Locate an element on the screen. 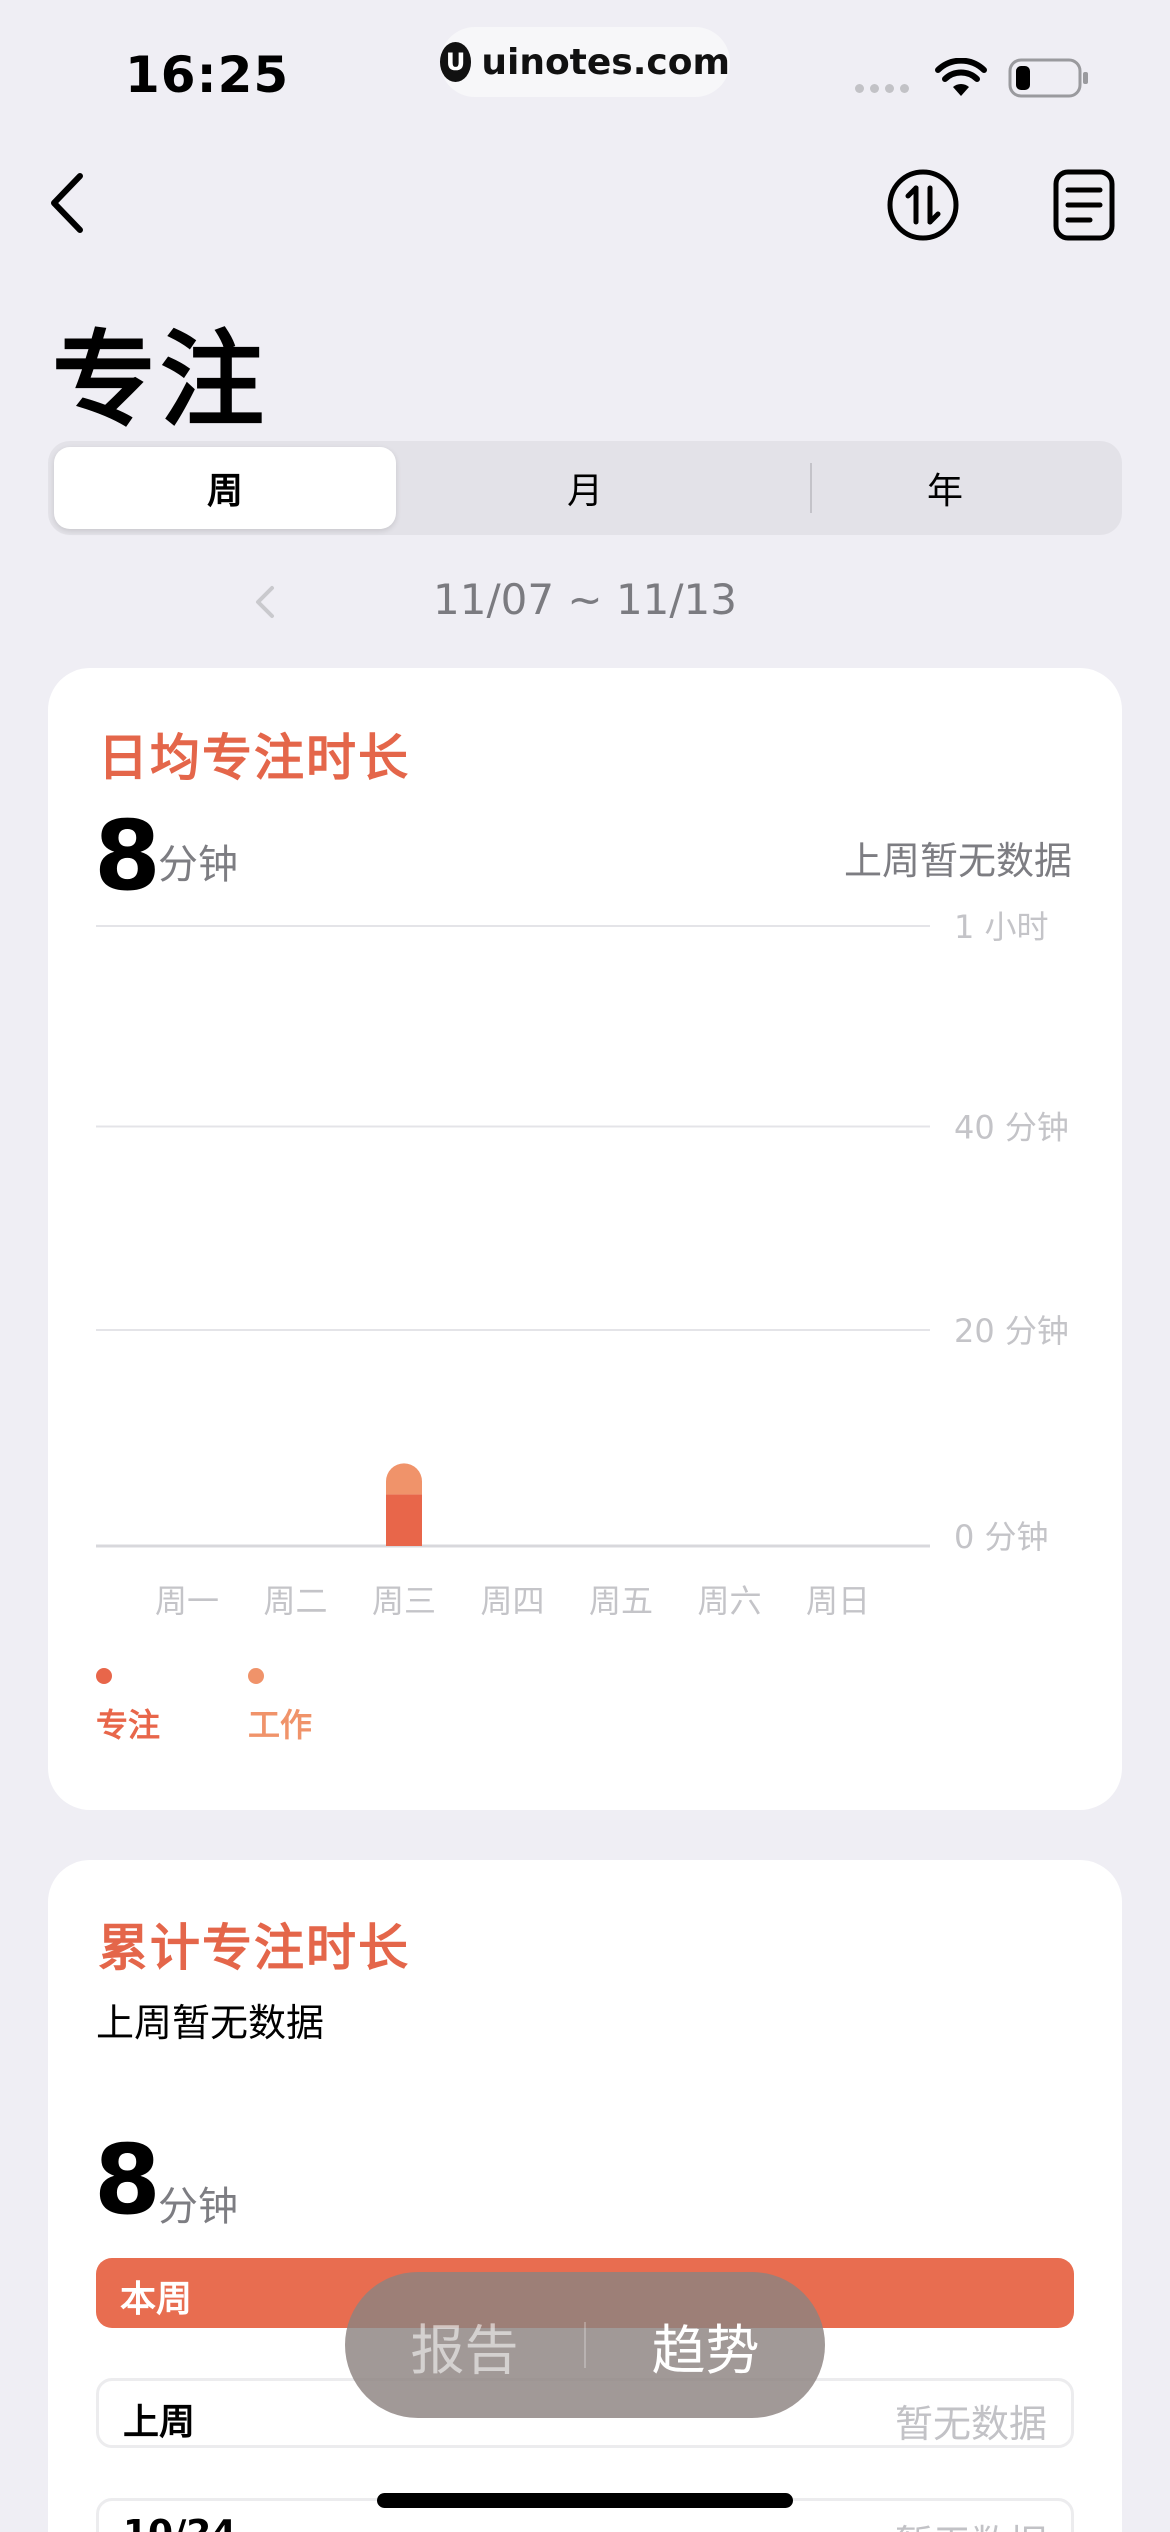 The width and height of the screenshot is (1170, 2532). battery-icon is located at coordinates (1048, 78).